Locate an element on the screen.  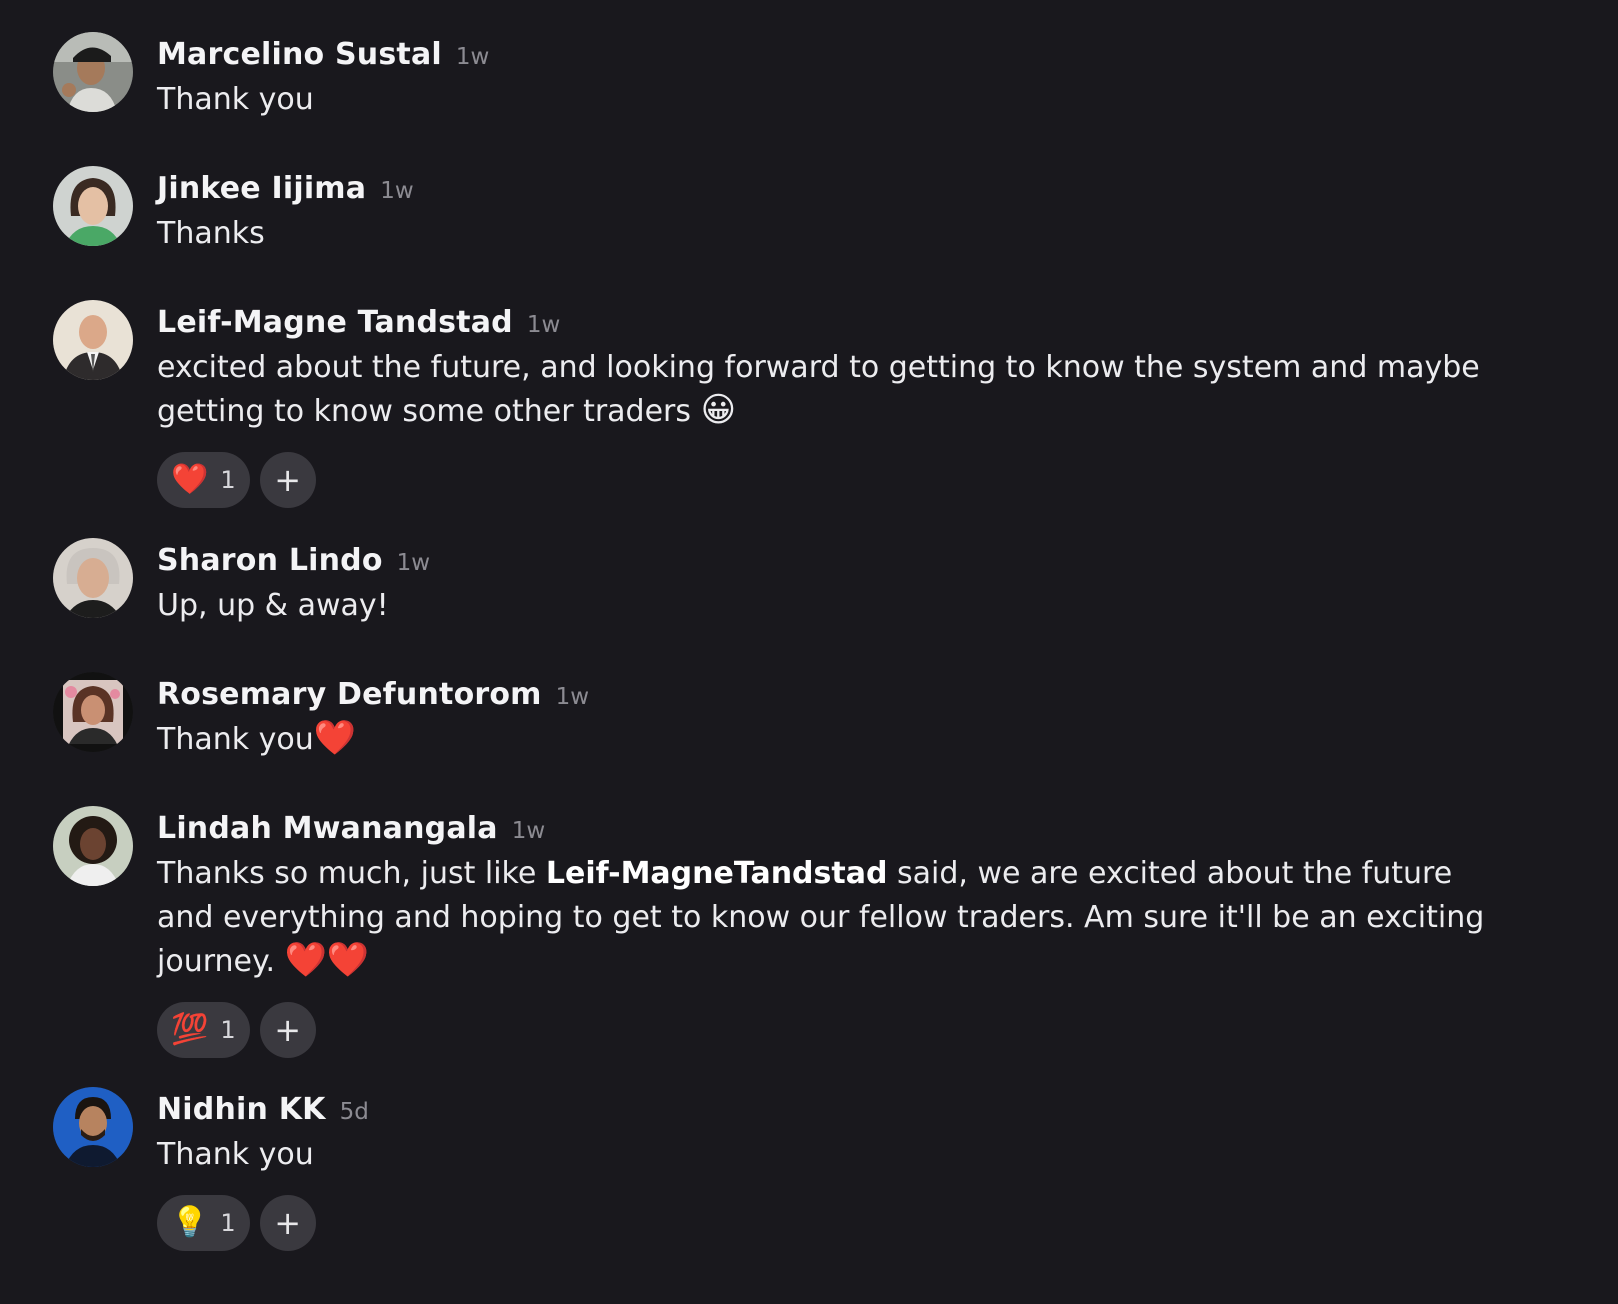
reaction-chip-heart: ❤️ 1 is located at coordinates (203, 480).